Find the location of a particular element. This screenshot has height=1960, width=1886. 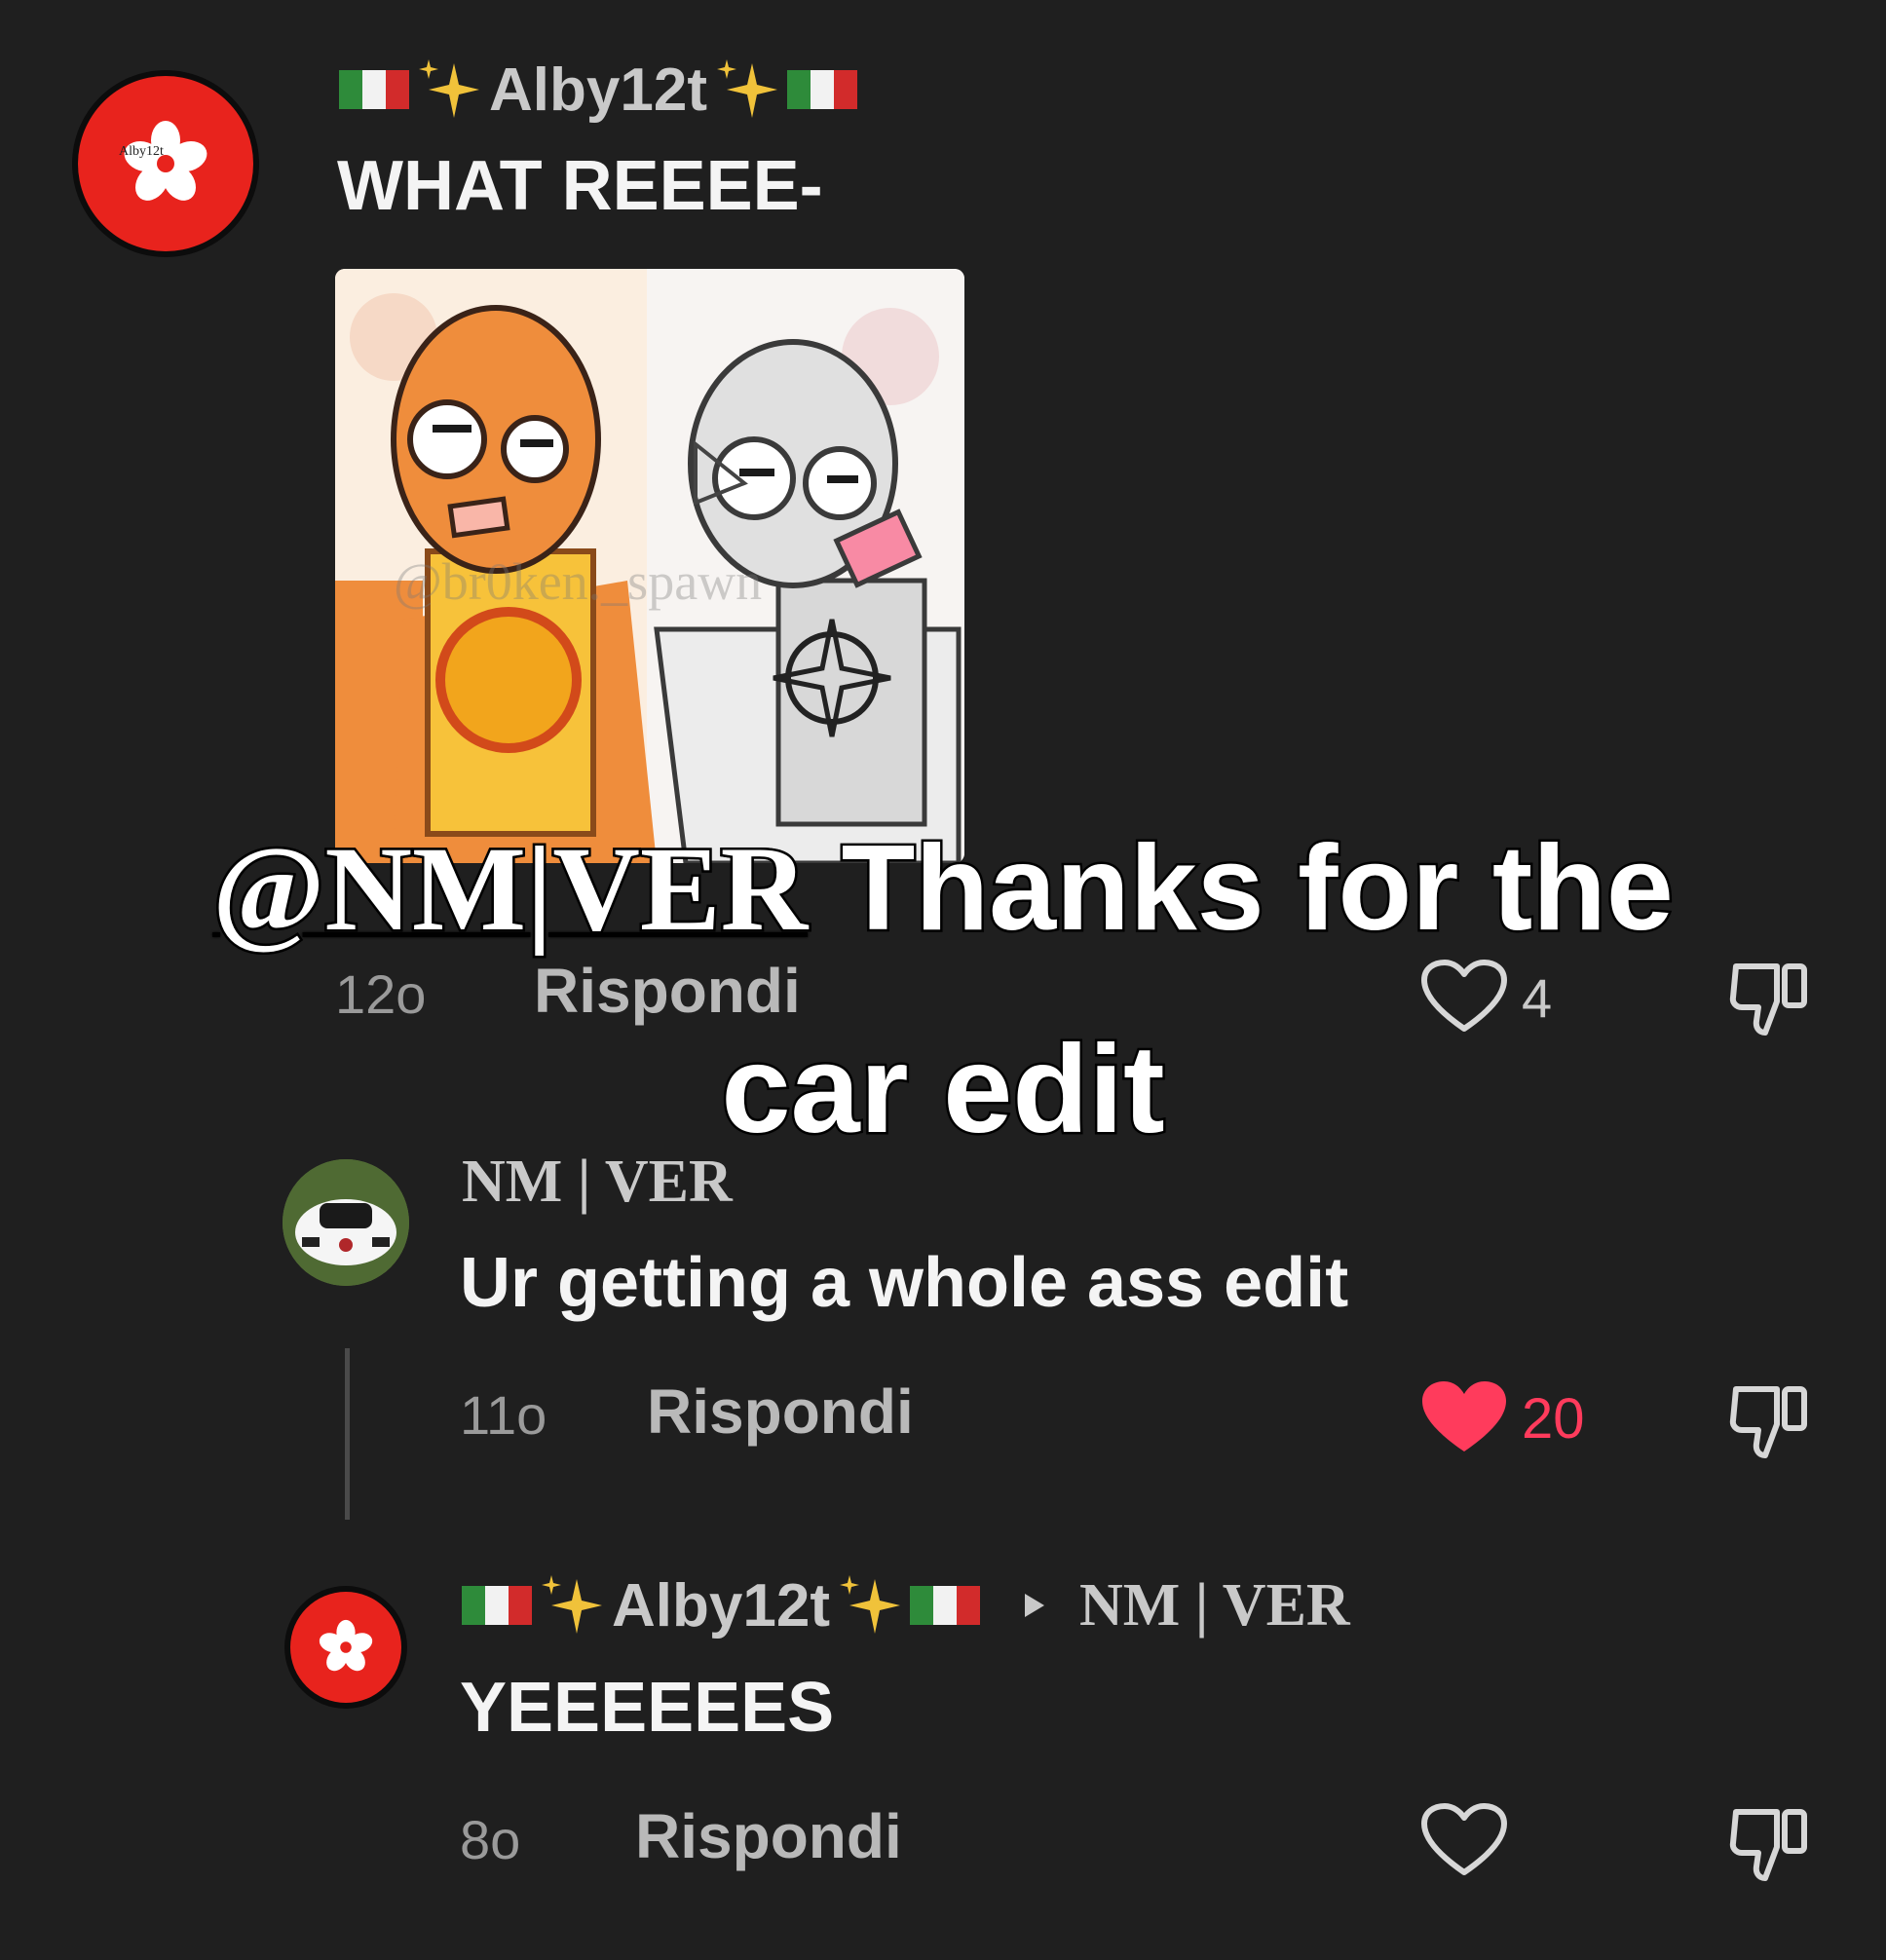

avatar-signature: Alby12t is located at coordinates (141, 152).